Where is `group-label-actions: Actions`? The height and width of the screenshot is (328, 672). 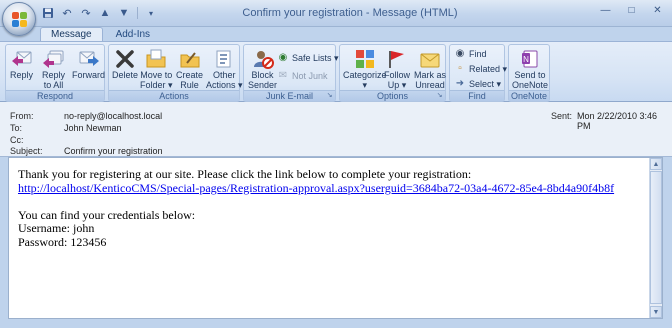
group-label-actions: Actions is located at coordinates (174, 95).